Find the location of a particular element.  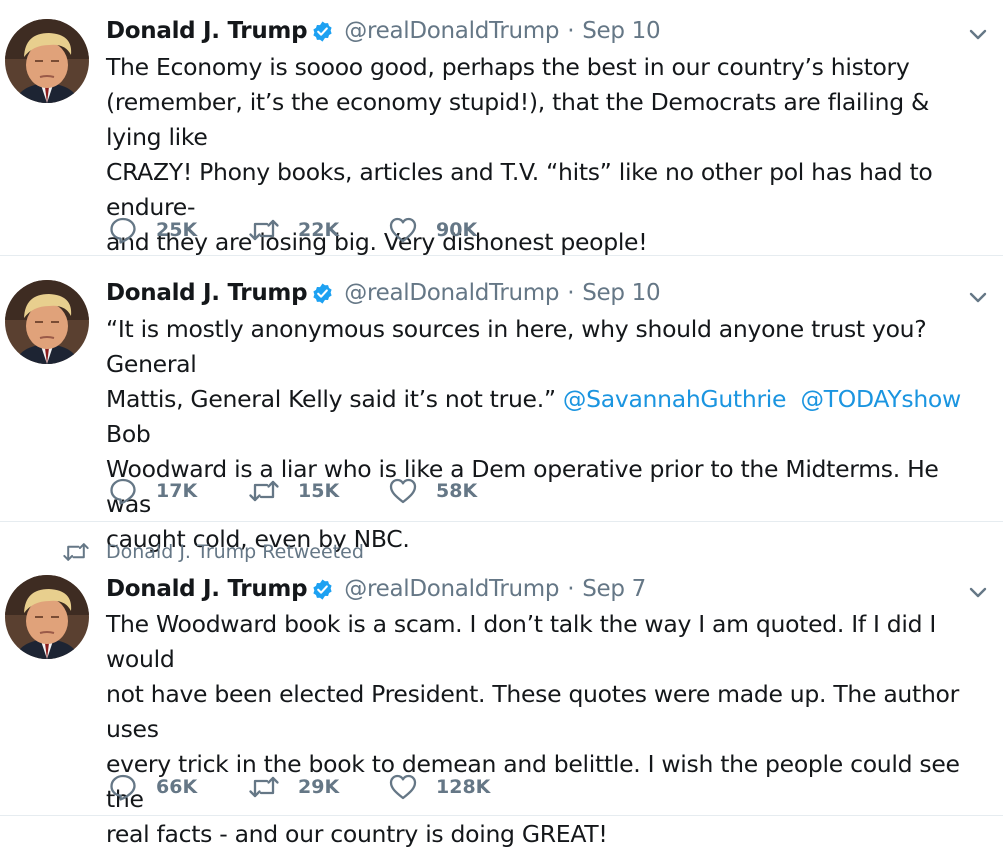

like-count: 58K is located at coordinates (457, 491).